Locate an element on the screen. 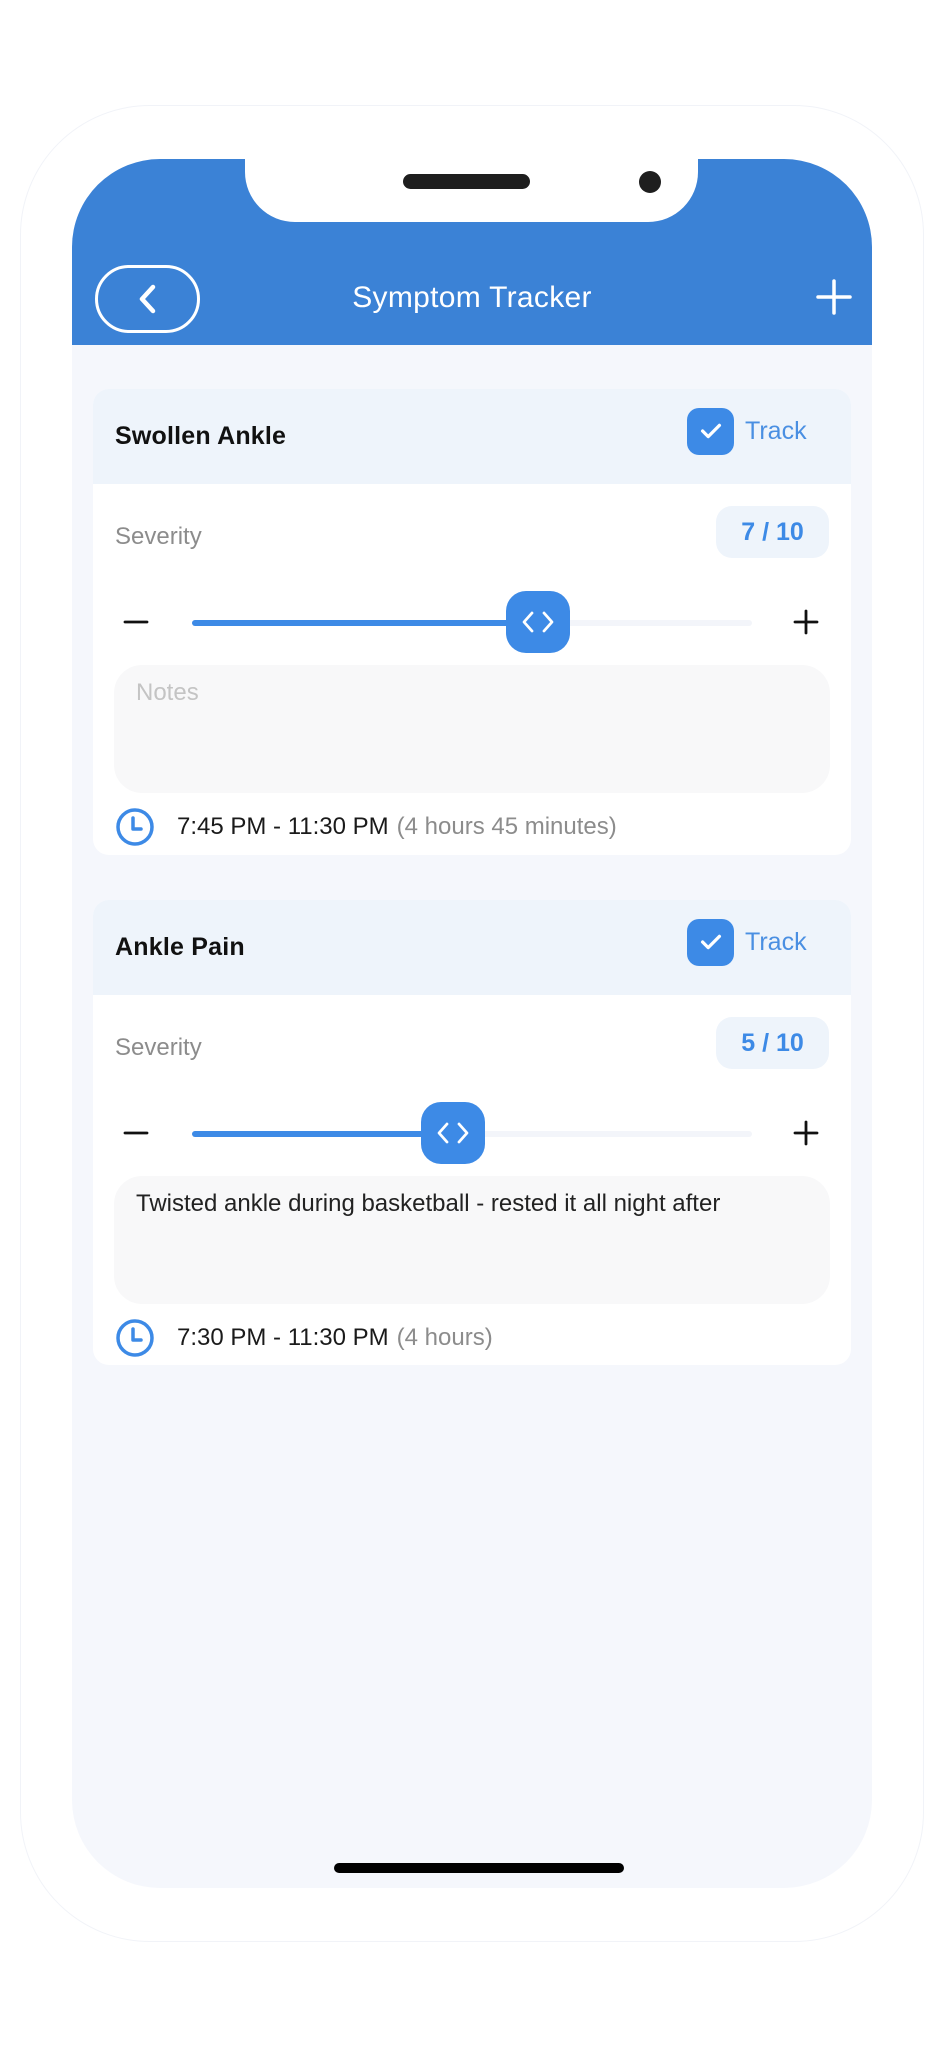  home-indicator is located at coordinates (479, 1868).